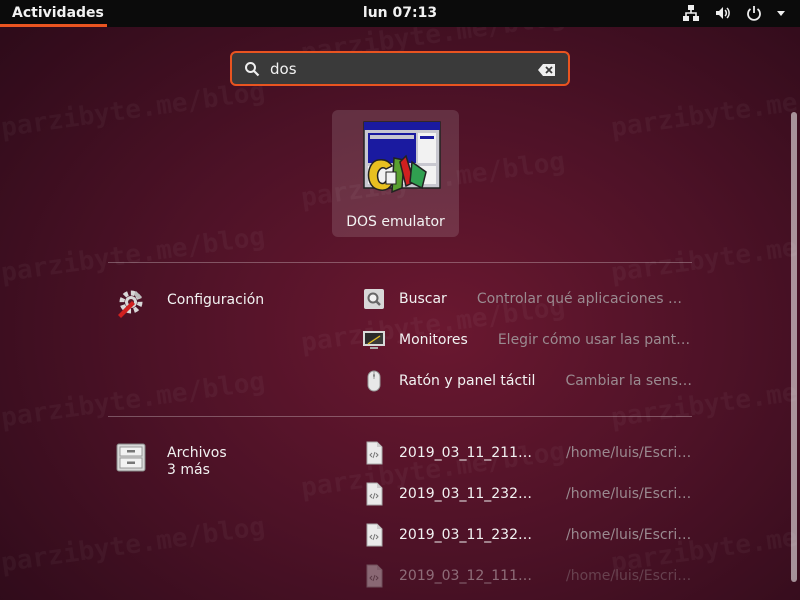 The height and width of the screenshot is (600, 800). I want to click on provider-name: Configuración, so click(216, 300).